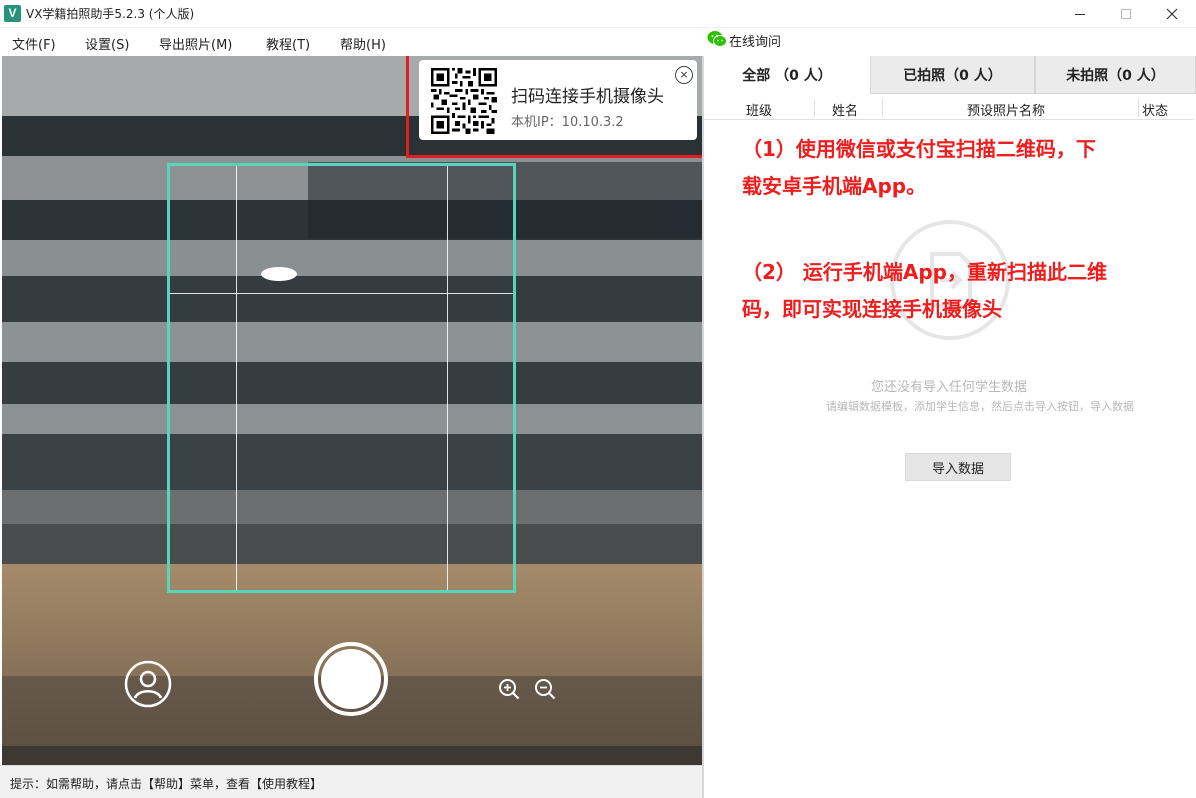  I want to click on shutter-icon, so click(351, 679).